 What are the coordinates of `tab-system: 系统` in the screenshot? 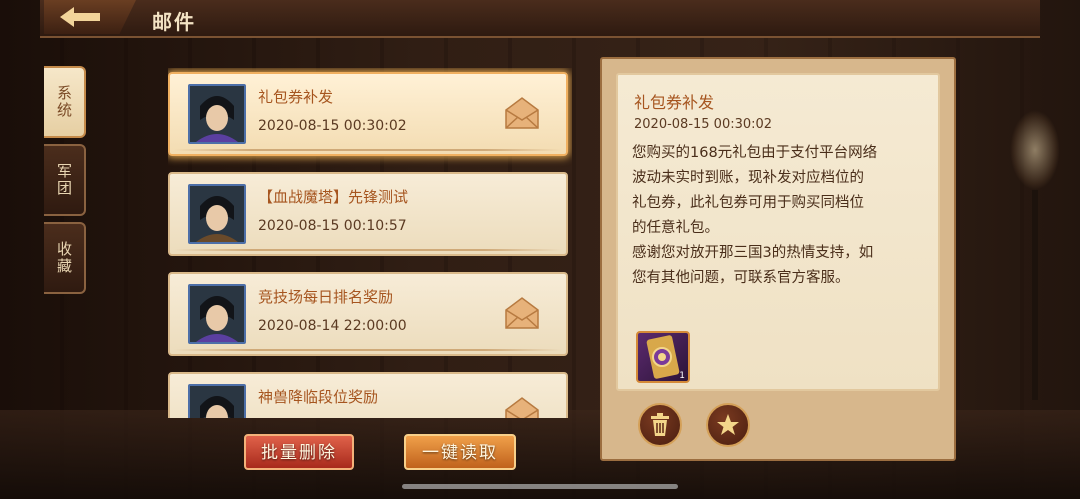 It's located at (65, 102).